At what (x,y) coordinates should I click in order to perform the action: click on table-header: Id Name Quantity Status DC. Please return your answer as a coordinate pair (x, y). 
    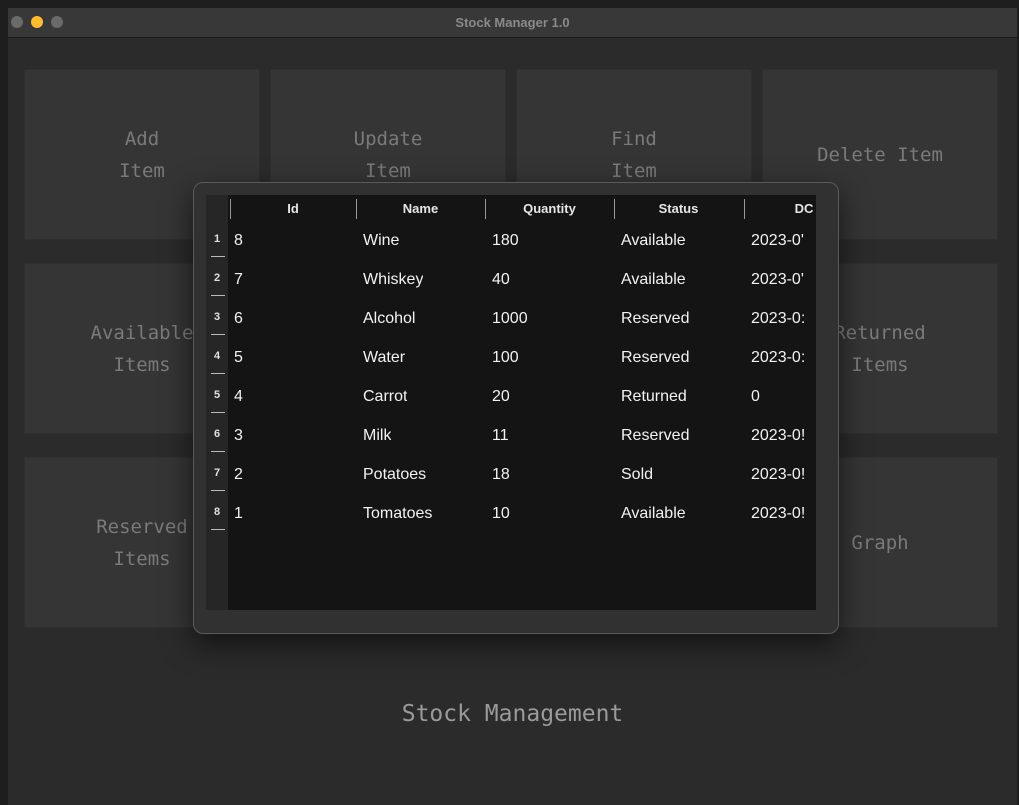
    Looking at the image, I should click on (522, 209).